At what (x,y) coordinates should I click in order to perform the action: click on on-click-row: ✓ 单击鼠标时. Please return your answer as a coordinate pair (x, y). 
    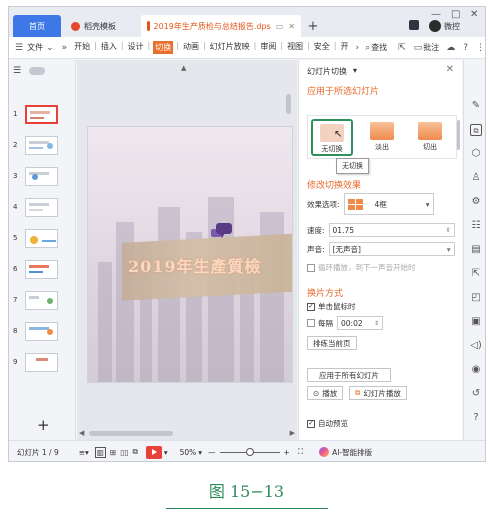
    Looking at the image, I should click on (331, 306).